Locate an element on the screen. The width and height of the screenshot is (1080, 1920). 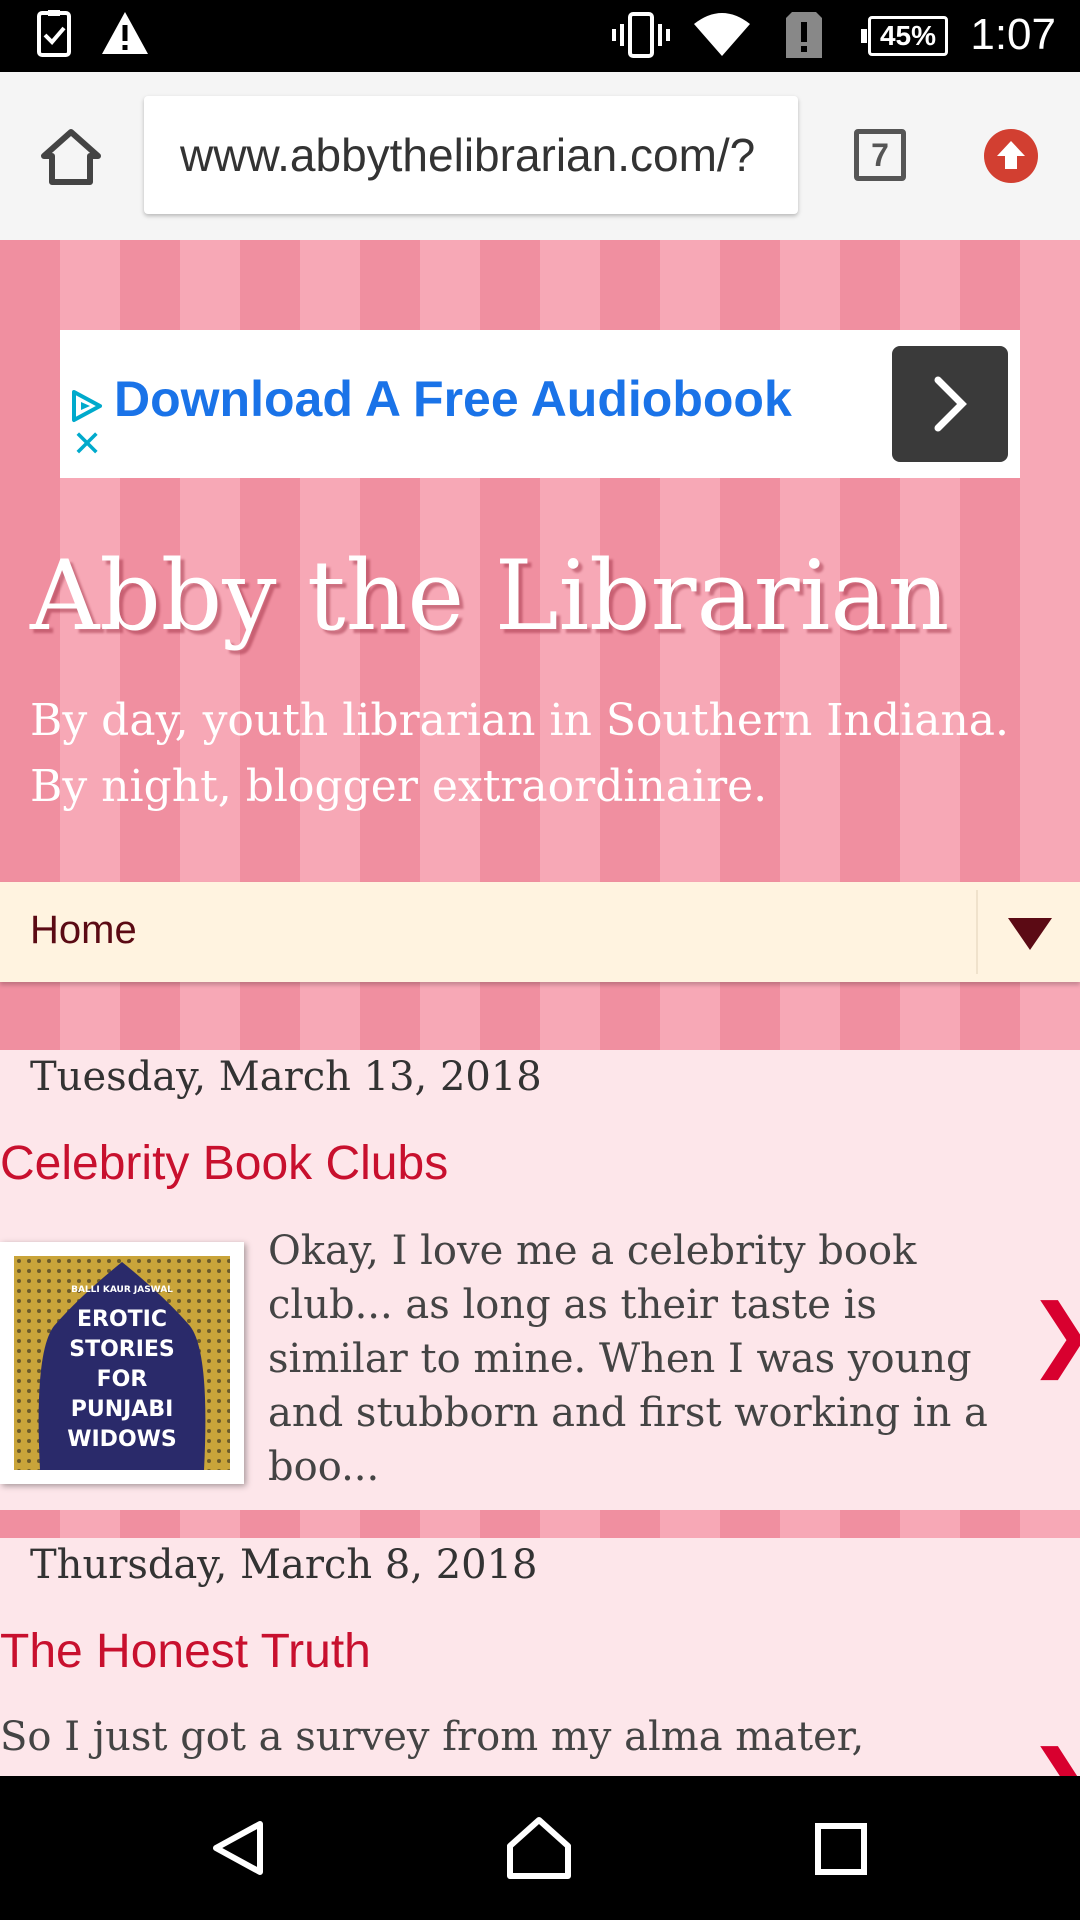
svg-text: STORIES is located at coordinates (122, 1349).